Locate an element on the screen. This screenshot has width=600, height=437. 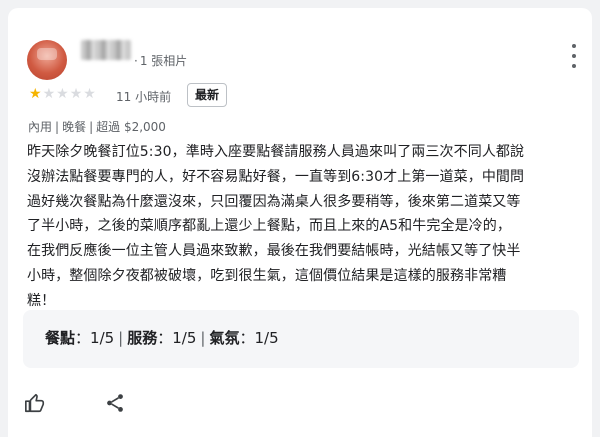
photo-count-label: 1 張相片 is located at coordinates (163, 61).